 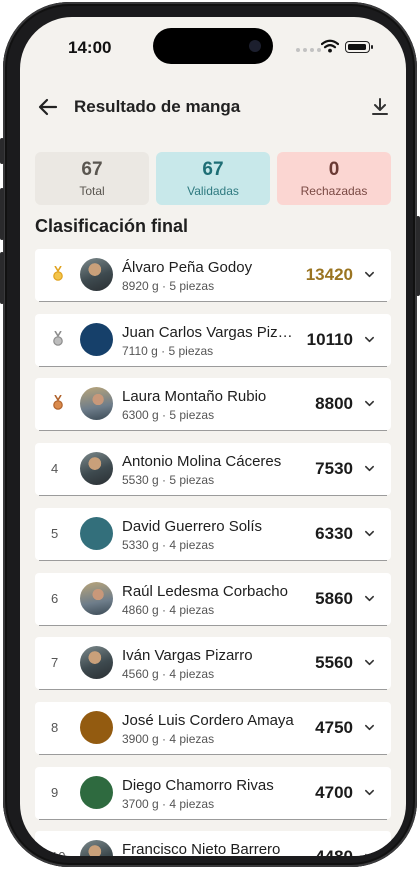 What do you see at coordinates (168, 674) in the screenshot?
I see `competitor-detail: 4560 g · 4 piezas` at bounding box center [168, 674].